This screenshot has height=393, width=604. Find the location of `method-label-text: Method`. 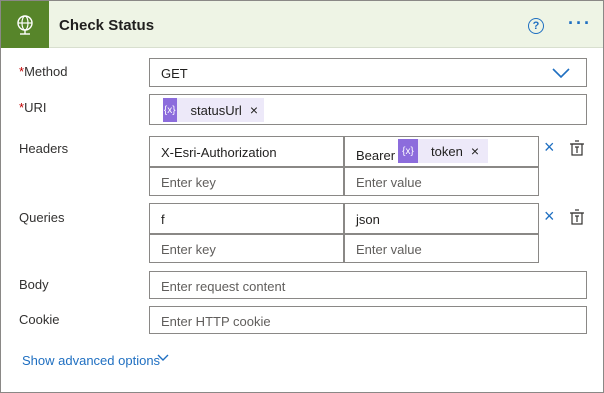

method-label-text: Method is located at coordinates (46, 71).